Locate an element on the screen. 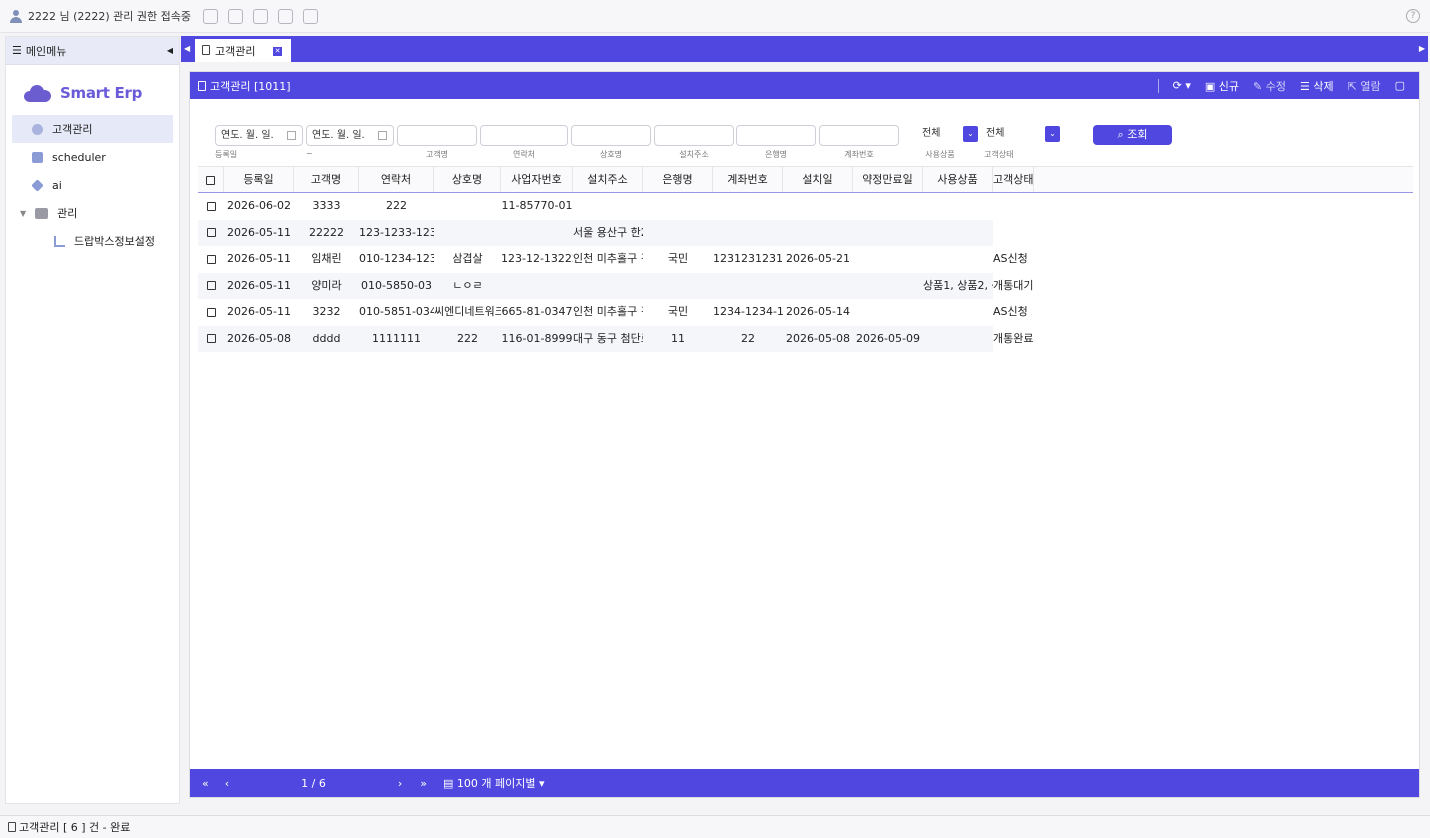  column-header: 사용상품 is located at coordinates (958, 179).